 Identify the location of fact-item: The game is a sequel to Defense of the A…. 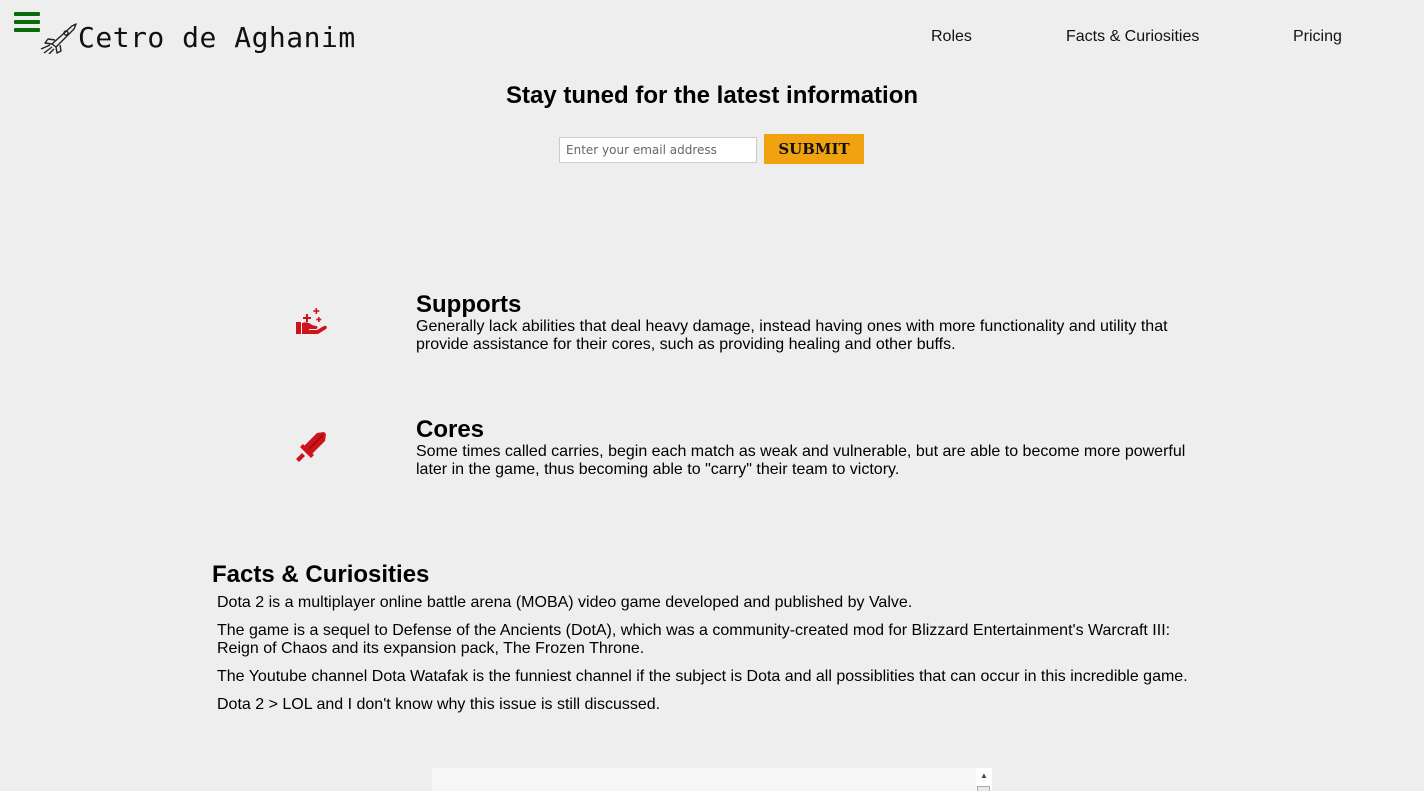
(694, 639).